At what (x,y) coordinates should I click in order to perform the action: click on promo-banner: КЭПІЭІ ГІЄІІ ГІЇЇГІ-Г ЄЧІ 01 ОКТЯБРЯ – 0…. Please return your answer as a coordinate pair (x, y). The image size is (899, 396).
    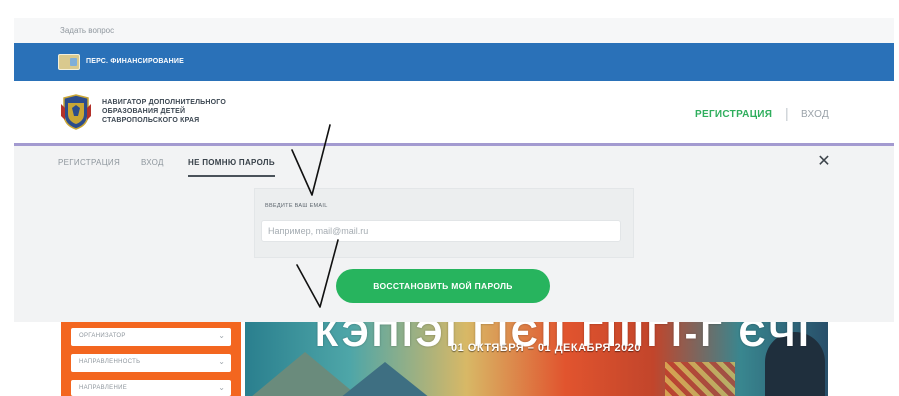
    Looking at the image, I should click on (536, 359).